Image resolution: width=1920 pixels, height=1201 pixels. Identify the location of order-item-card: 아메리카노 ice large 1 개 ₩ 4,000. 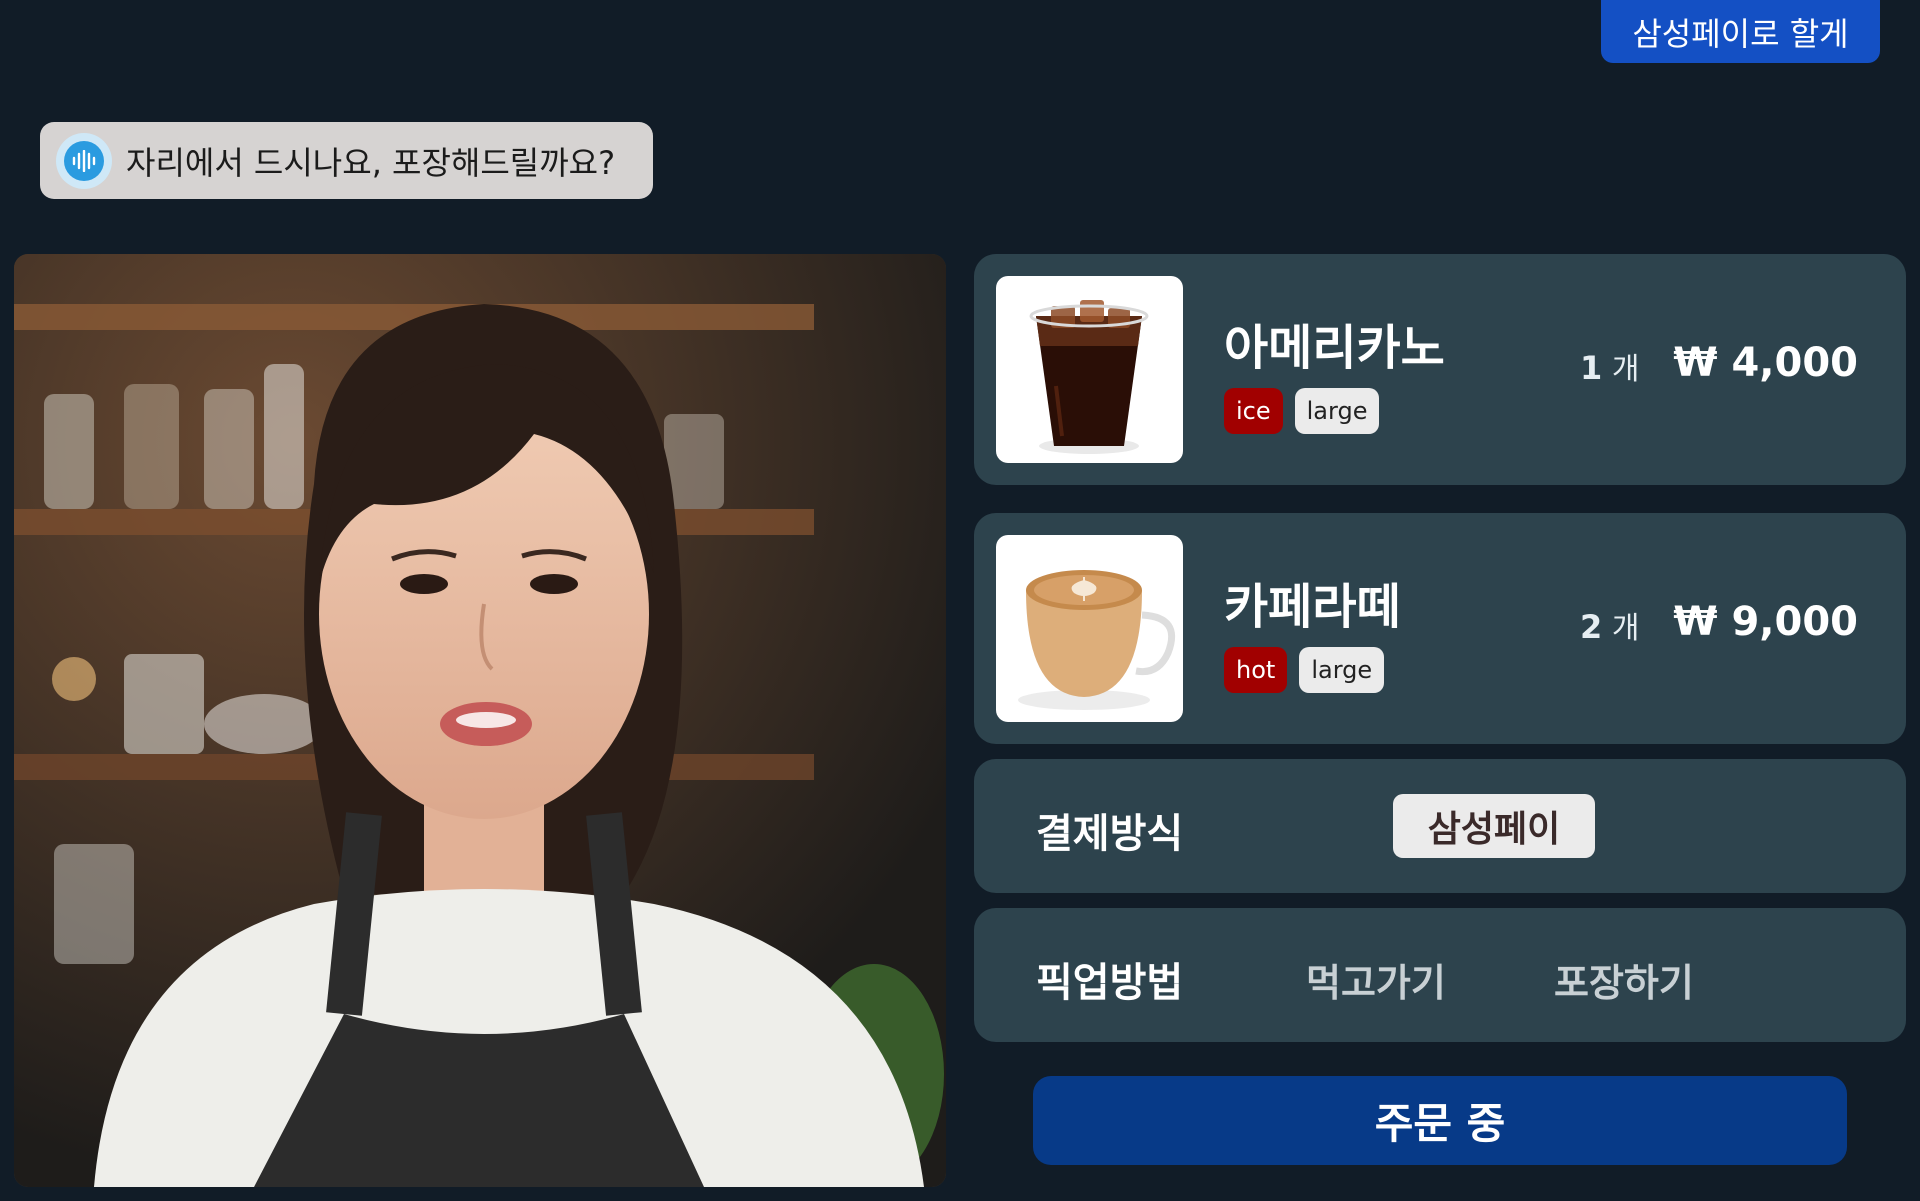
(1440, 369).